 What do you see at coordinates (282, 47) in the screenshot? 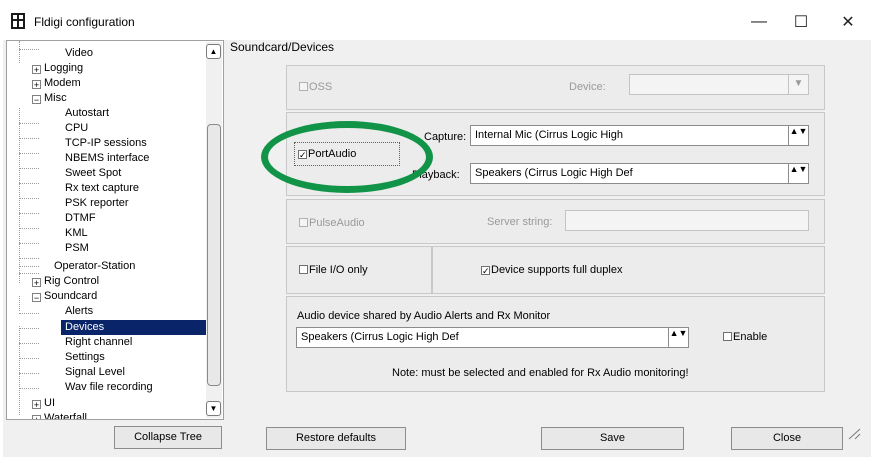
I see `section-title: Soundcard/Devices` at bounding box center [282, 47].